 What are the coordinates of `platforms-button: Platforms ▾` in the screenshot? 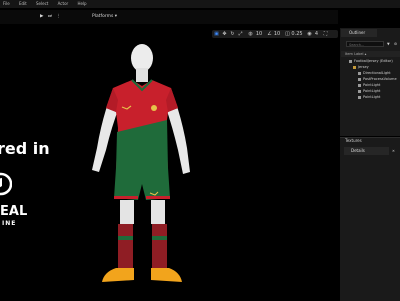 It's located at (104, 17).